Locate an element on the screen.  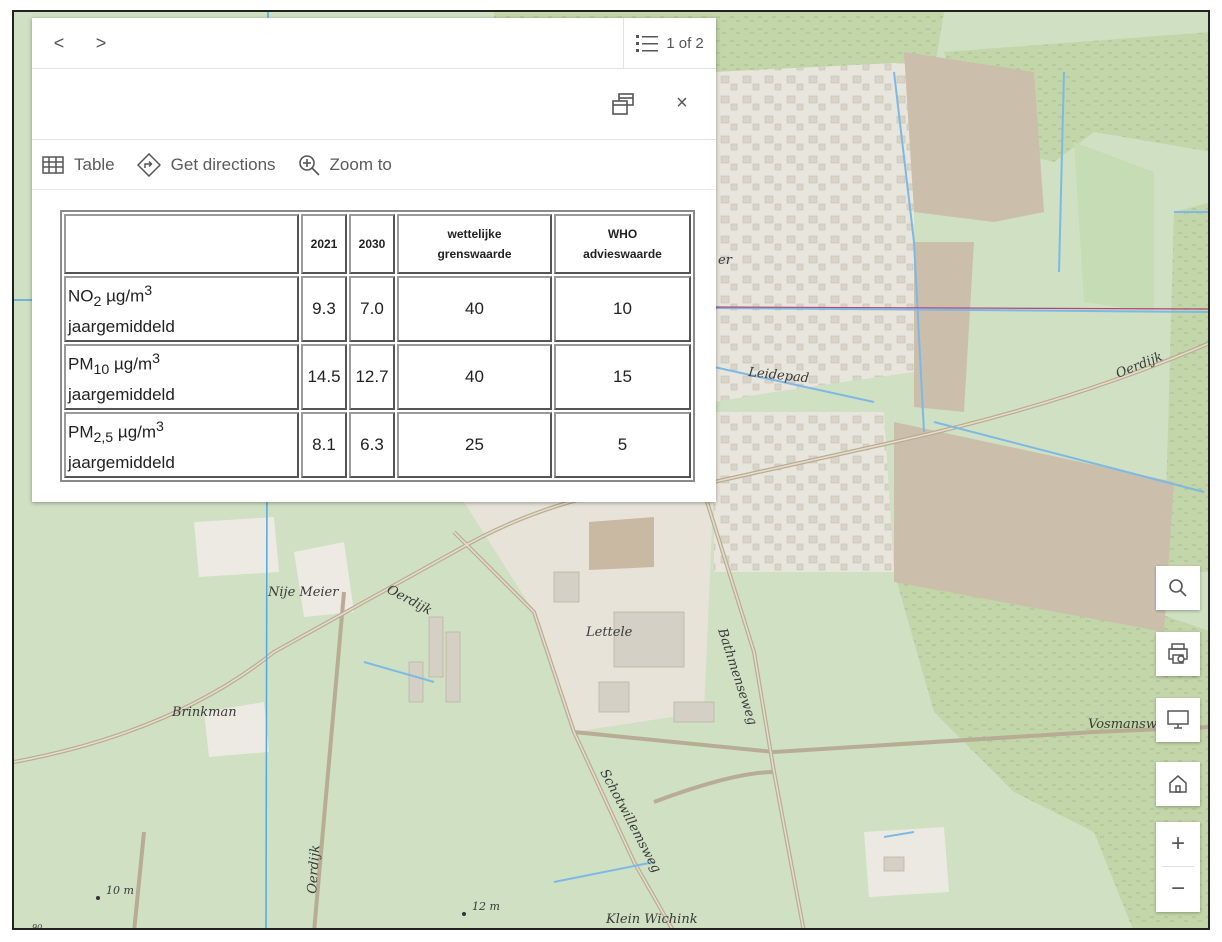
monitor-icon is located at coordinates (1178, 719).